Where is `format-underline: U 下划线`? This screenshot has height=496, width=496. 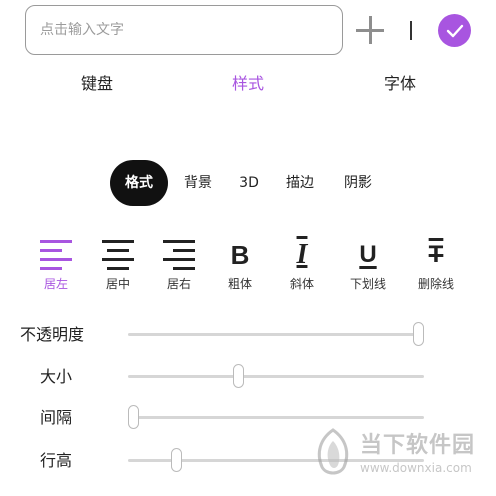
format-underline: U 下划线 is located at coordinates (368, 264).